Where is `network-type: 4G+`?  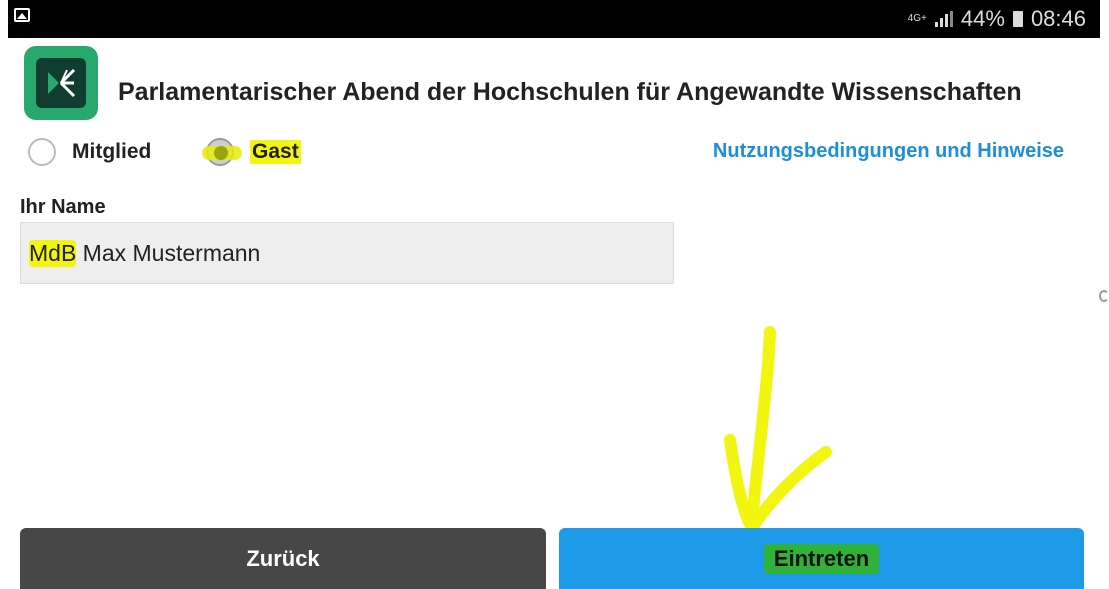
network-type: 4G+ is located at coordinates (917, 18).